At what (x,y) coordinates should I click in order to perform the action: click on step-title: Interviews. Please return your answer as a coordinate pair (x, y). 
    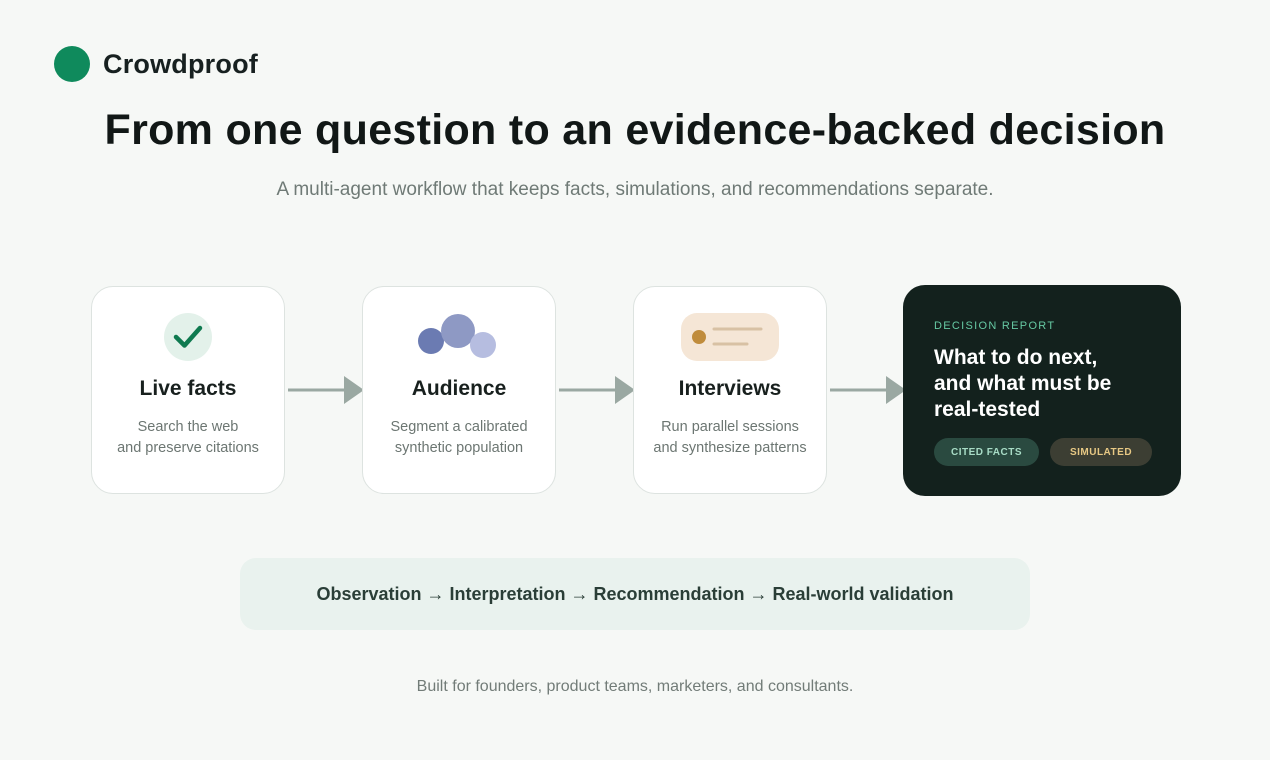
    Looking at the image, I should click on (730, 388).